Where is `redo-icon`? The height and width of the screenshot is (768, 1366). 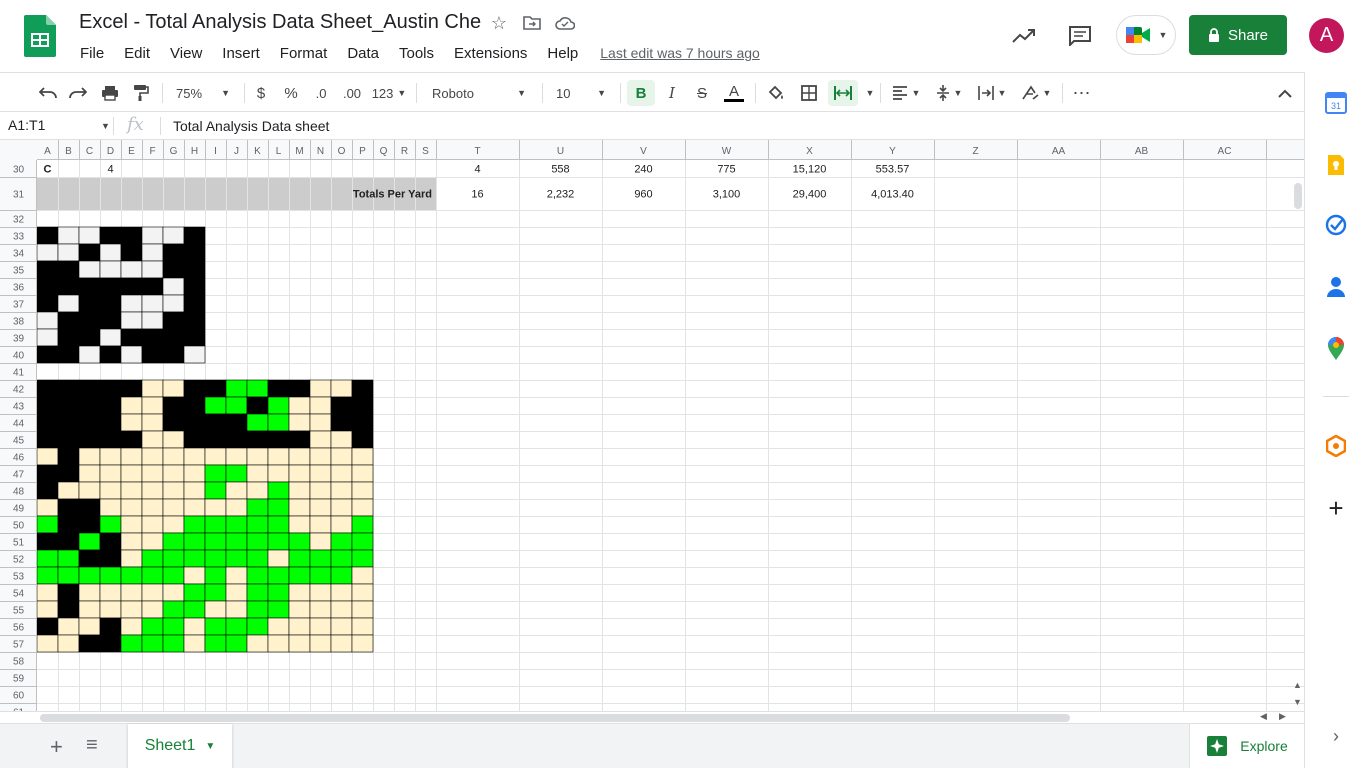
redo-icon is located at coordinates (78, 93).